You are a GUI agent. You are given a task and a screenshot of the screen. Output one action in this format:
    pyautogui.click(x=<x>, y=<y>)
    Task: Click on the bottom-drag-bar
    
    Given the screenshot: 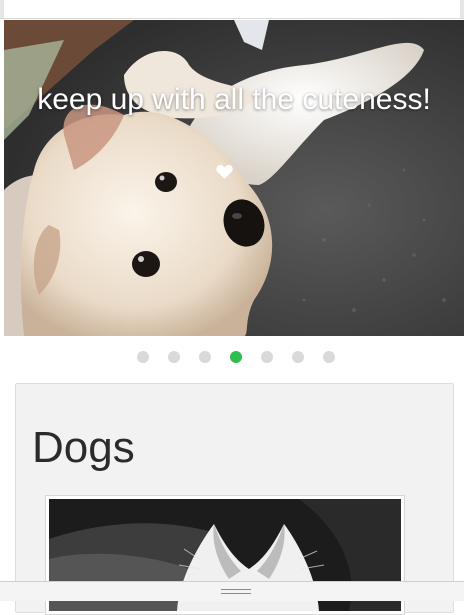 What is the action you would take?
    pyautogui.click(x=232, y=591)
    